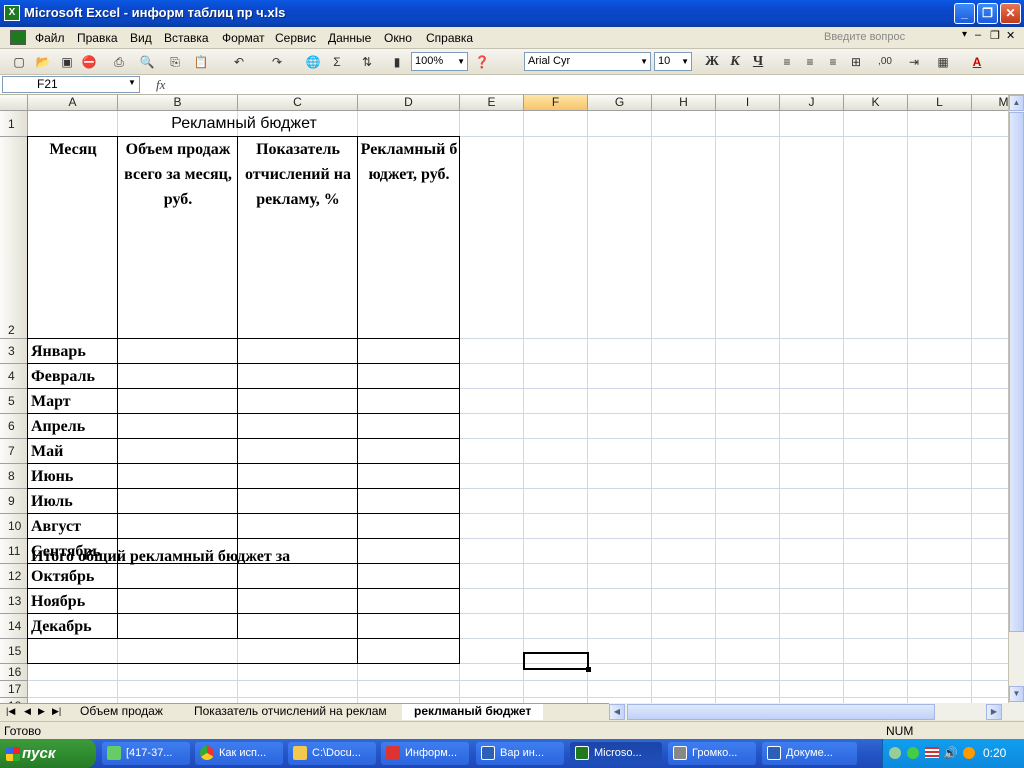 The image size is (1024, 768). Describe the element at coordinates (735, 62) in the screenshot. I see `italic-button: К` at that location.